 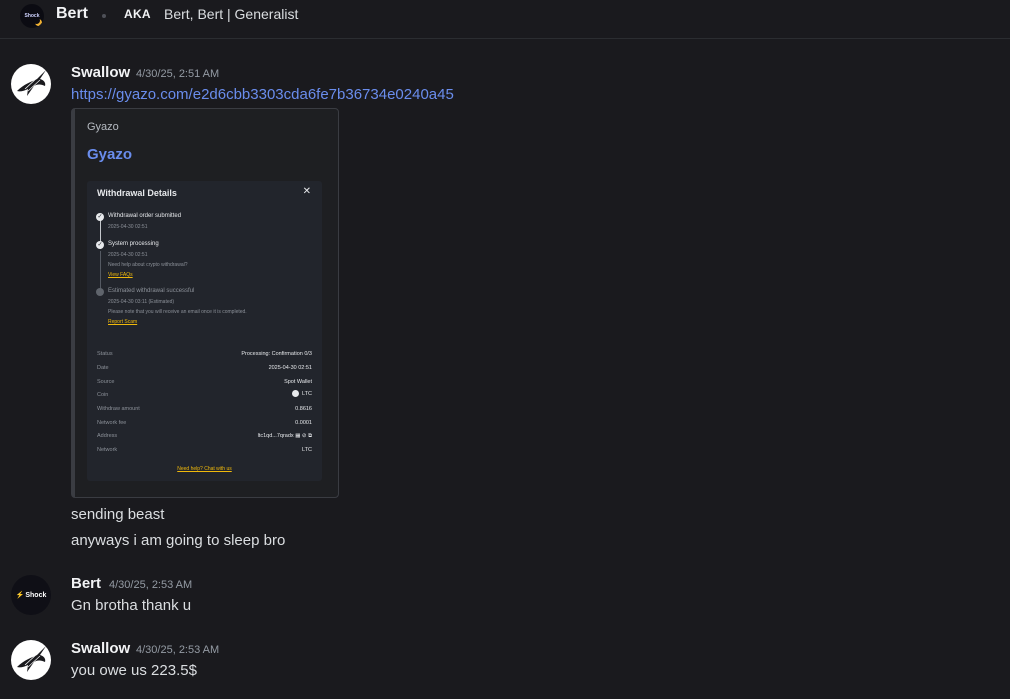 I want to click on step-title: System processing, so click(x=133, y=244).